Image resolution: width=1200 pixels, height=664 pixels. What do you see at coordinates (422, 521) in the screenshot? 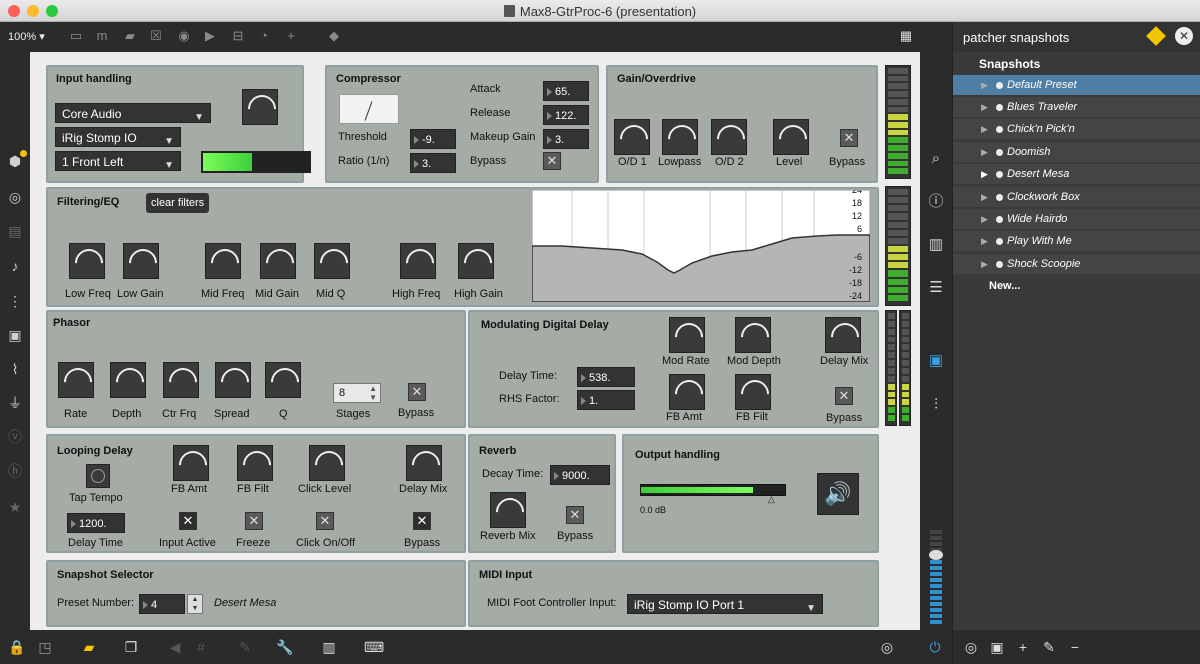
I see `loop-bypass-toggle: ✕` at bounding box center [422, 521].